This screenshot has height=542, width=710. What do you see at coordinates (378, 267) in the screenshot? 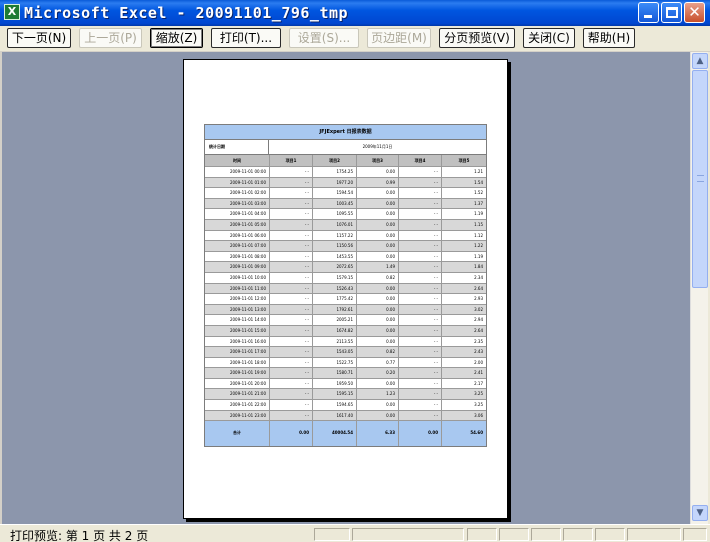
I see `value-cell: 1.49` at bounding box center [378, 267].